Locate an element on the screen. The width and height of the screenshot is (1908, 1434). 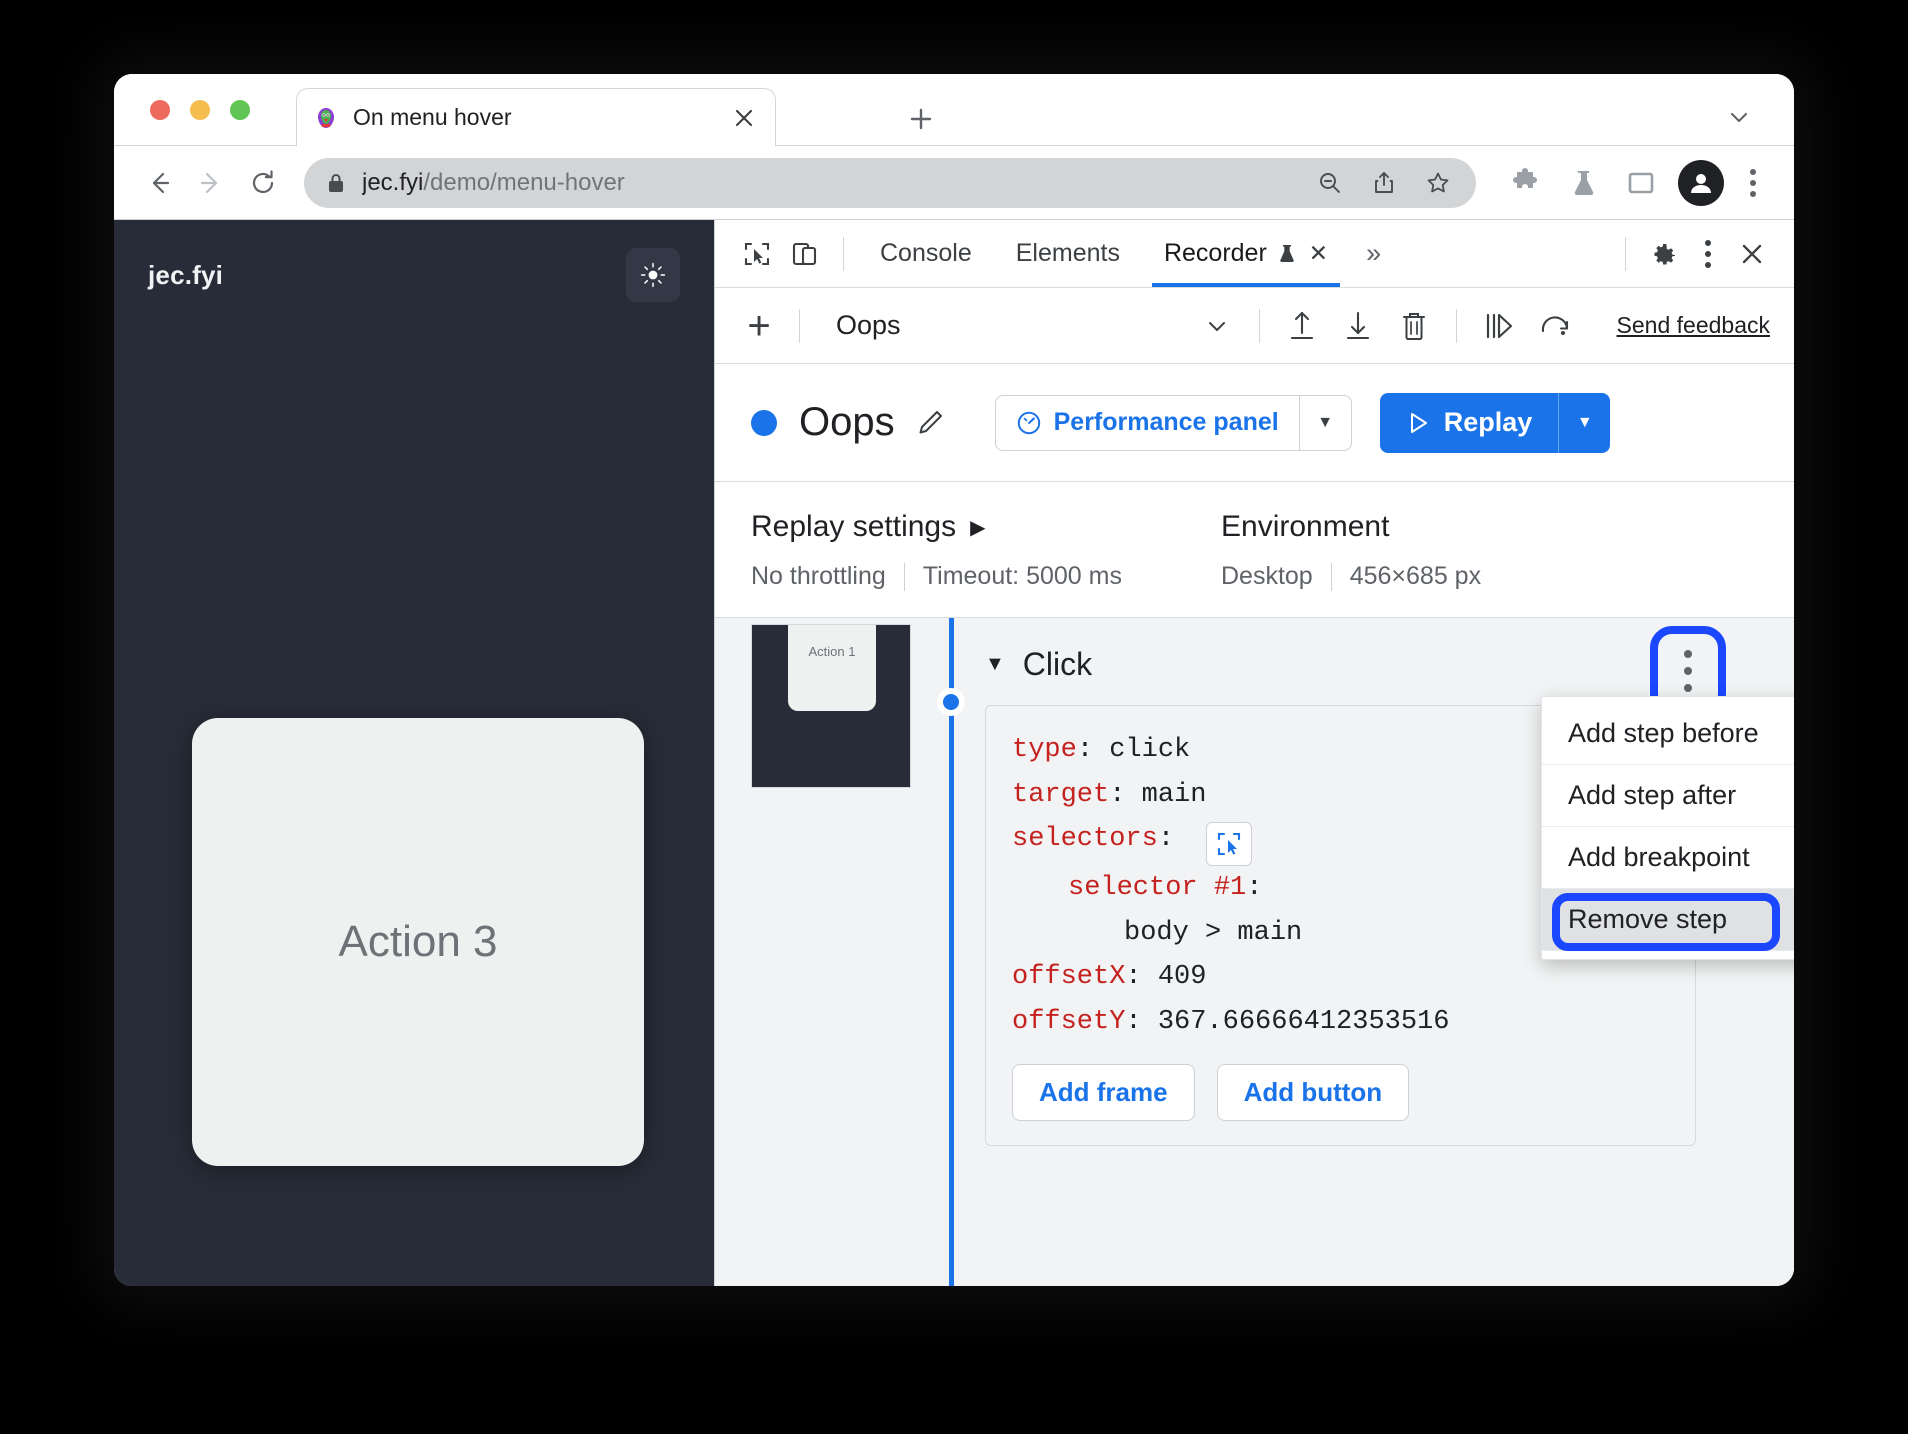
send-feedback-link: Send feedback is located at coordinates (1693, 325).